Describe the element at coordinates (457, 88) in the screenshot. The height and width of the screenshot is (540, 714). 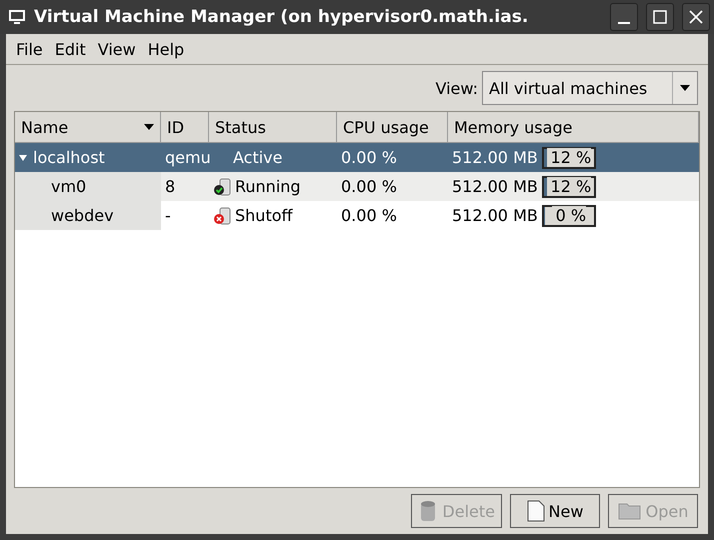
I see `view-label: View:` at that location.